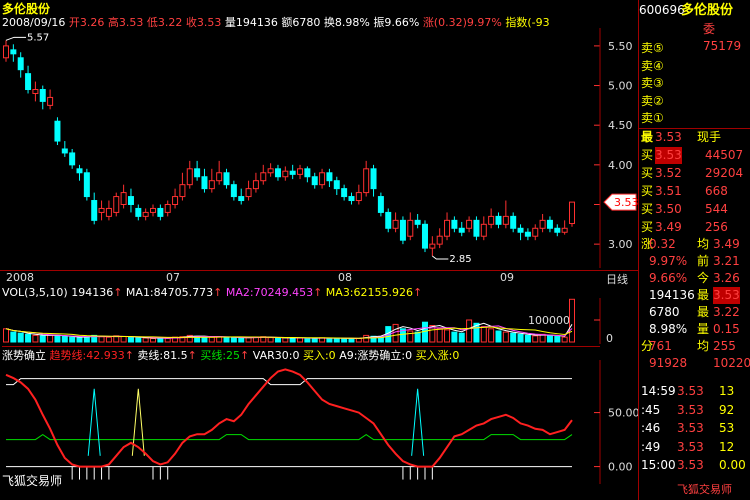 This screenshot has width=750, height=500. I want to click on stat-left-value: 8.98%, so click(668, 329).